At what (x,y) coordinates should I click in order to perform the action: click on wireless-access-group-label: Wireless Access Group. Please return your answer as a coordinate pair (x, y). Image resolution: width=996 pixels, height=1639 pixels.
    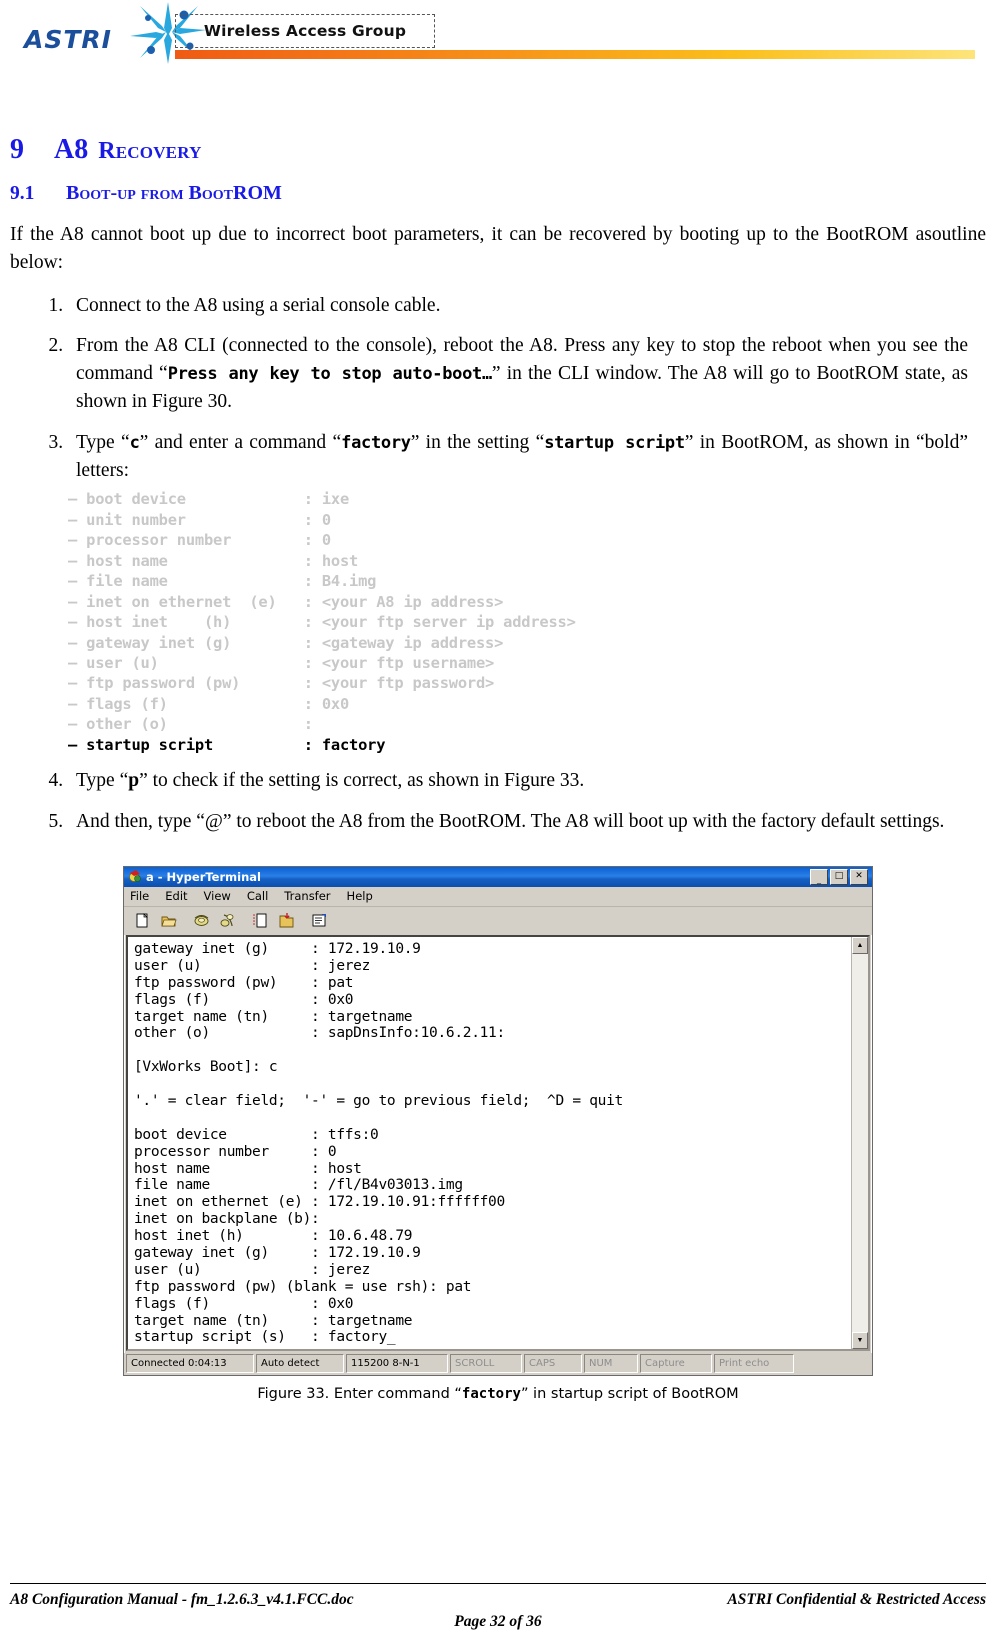
    Looking at the image, I should click on (305, 31).